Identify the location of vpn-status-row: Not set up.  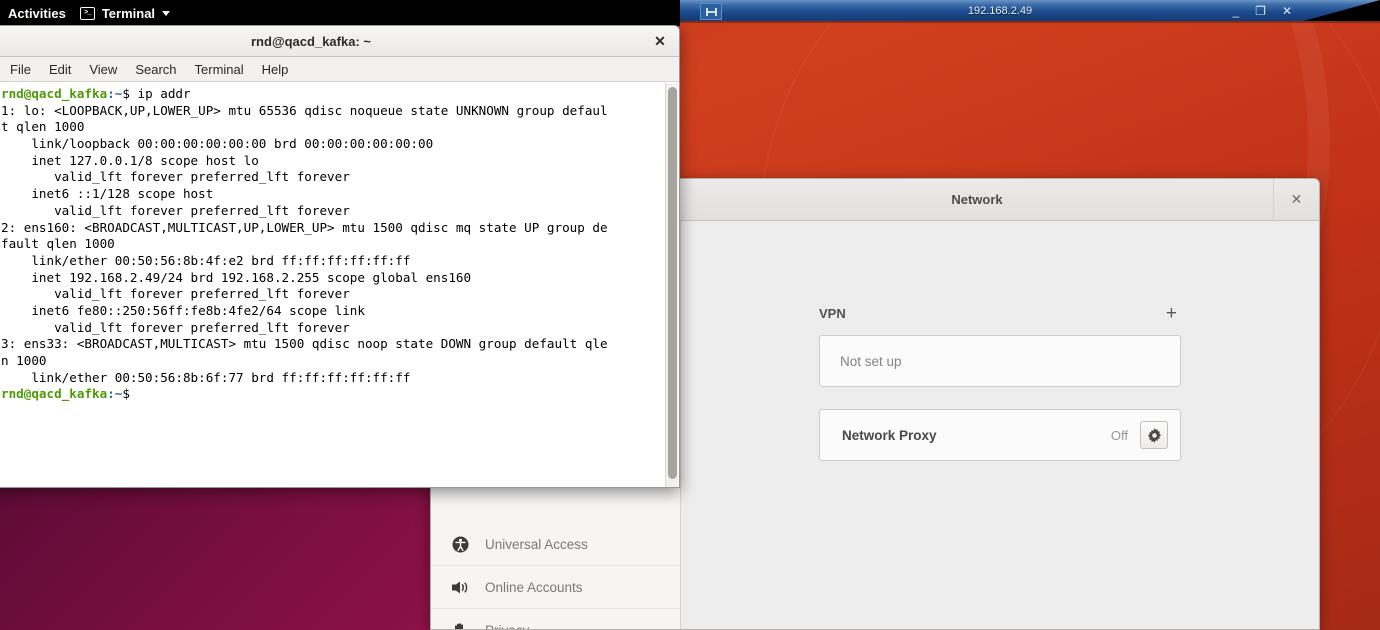
(1000, 361).